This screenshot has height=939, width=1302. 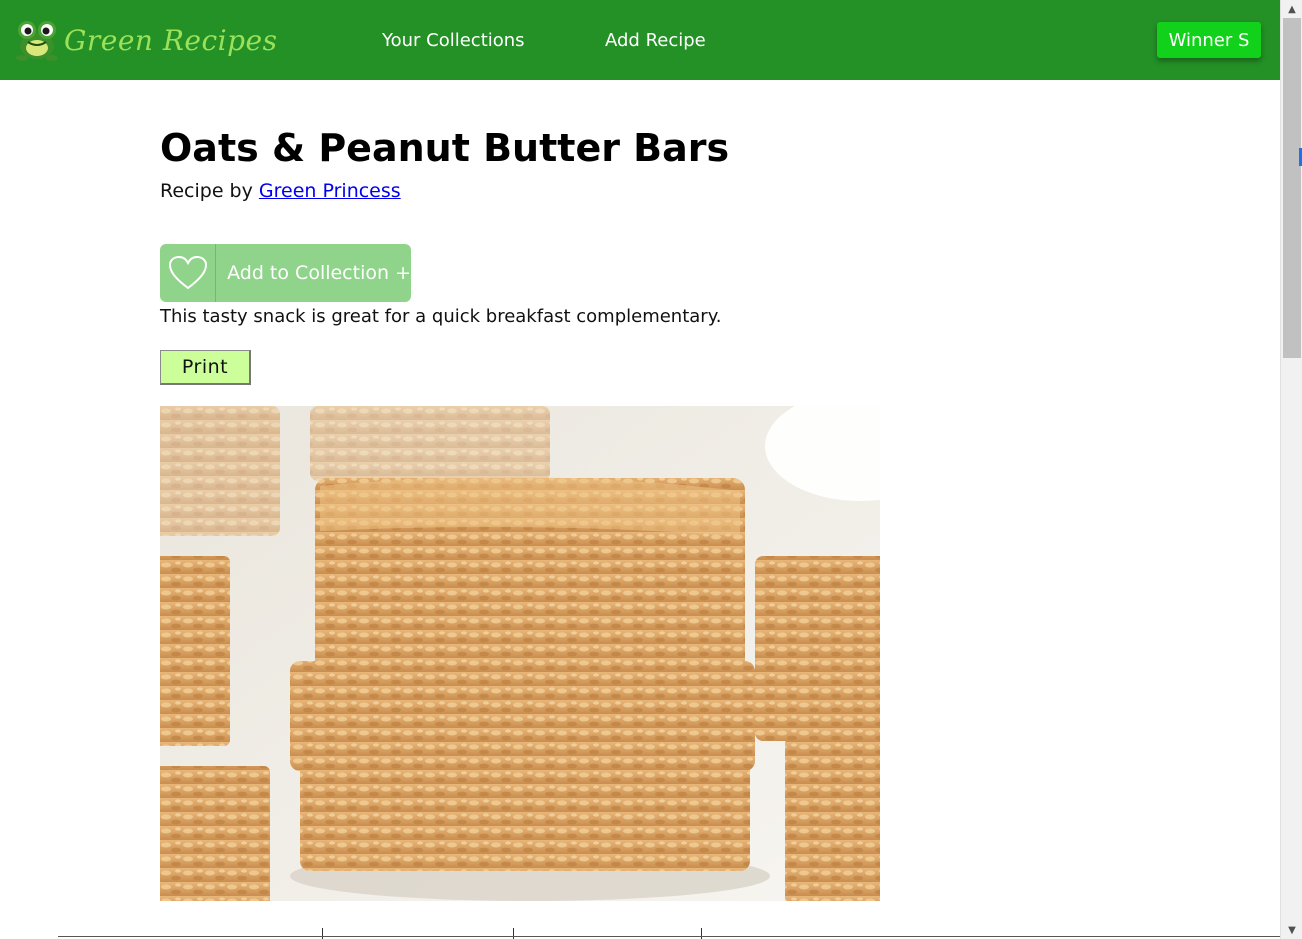 I want to click on print-button: Print, so click(x=205, y=367).